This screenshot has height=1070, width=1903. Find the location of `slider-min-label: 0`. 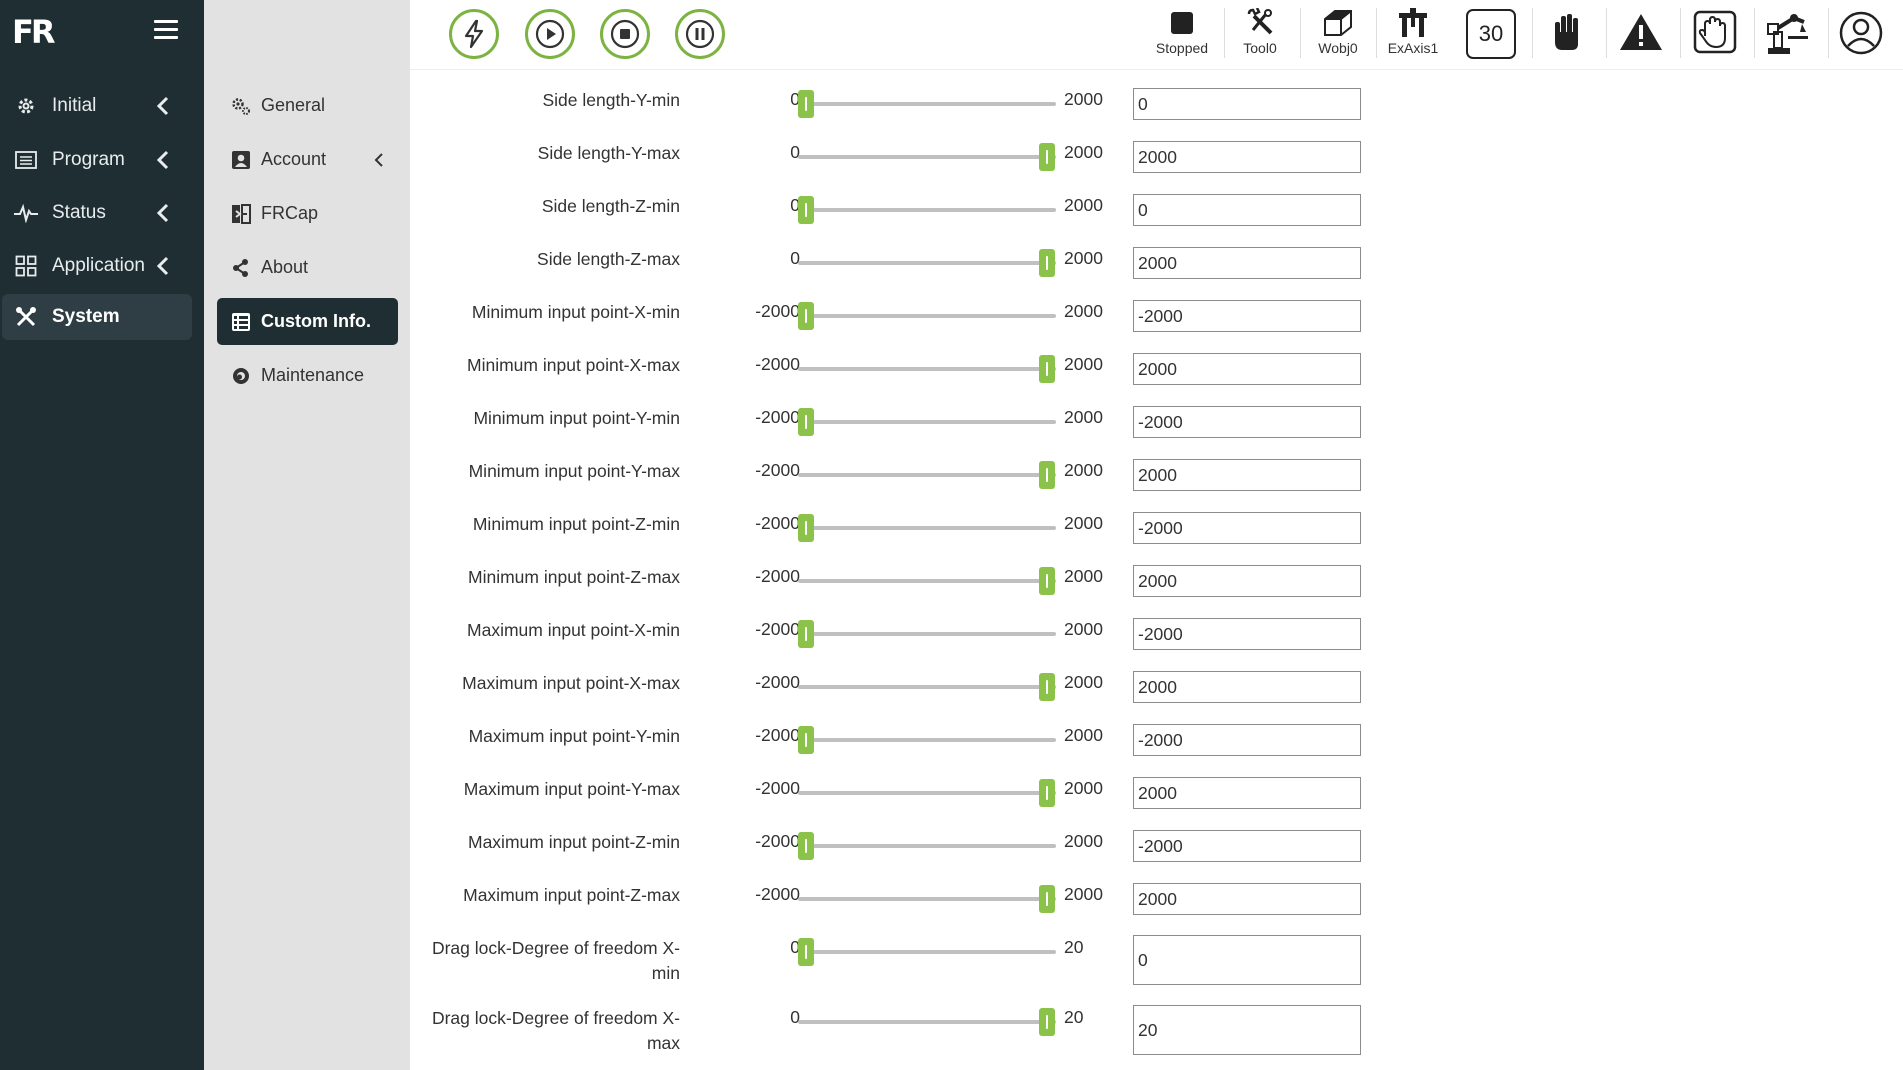

slider-min-label: 0 is located at coordinates (795, 152).